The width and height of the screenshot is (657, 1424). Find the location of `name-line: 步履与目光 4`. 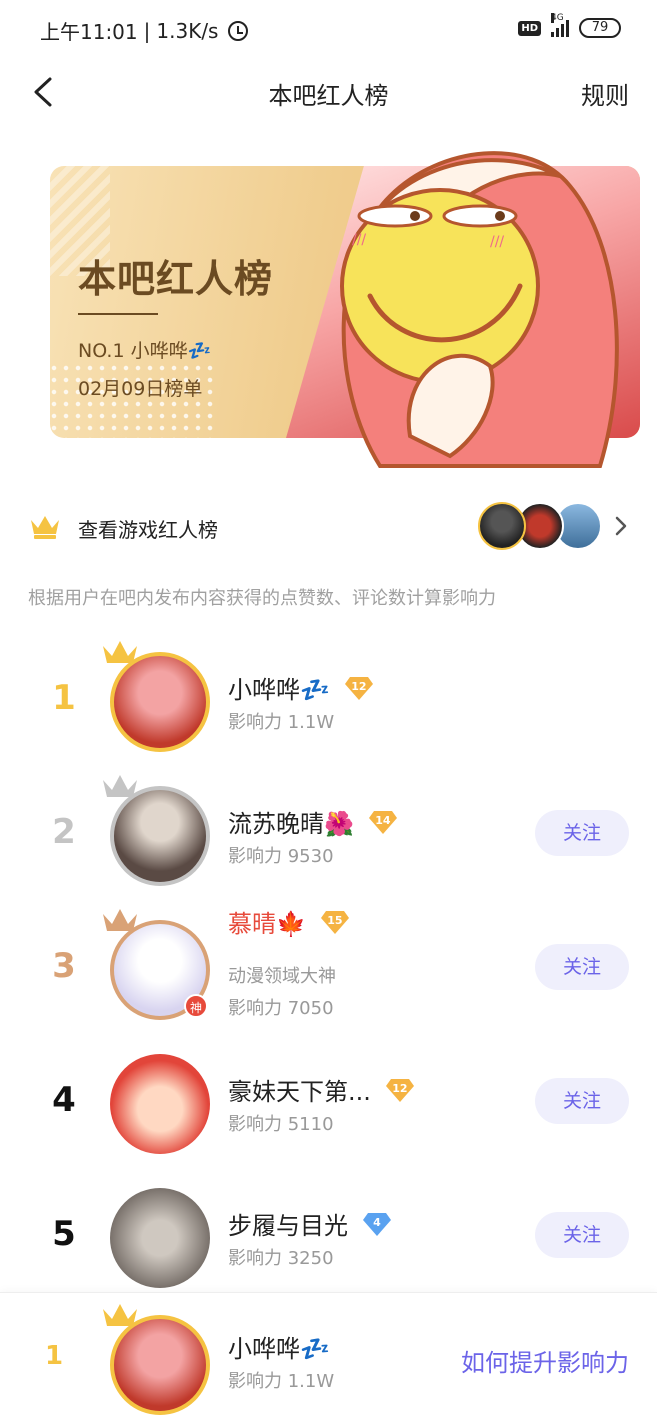

name-line: 步履与目光 4 is located at coordinates (310, 1223).